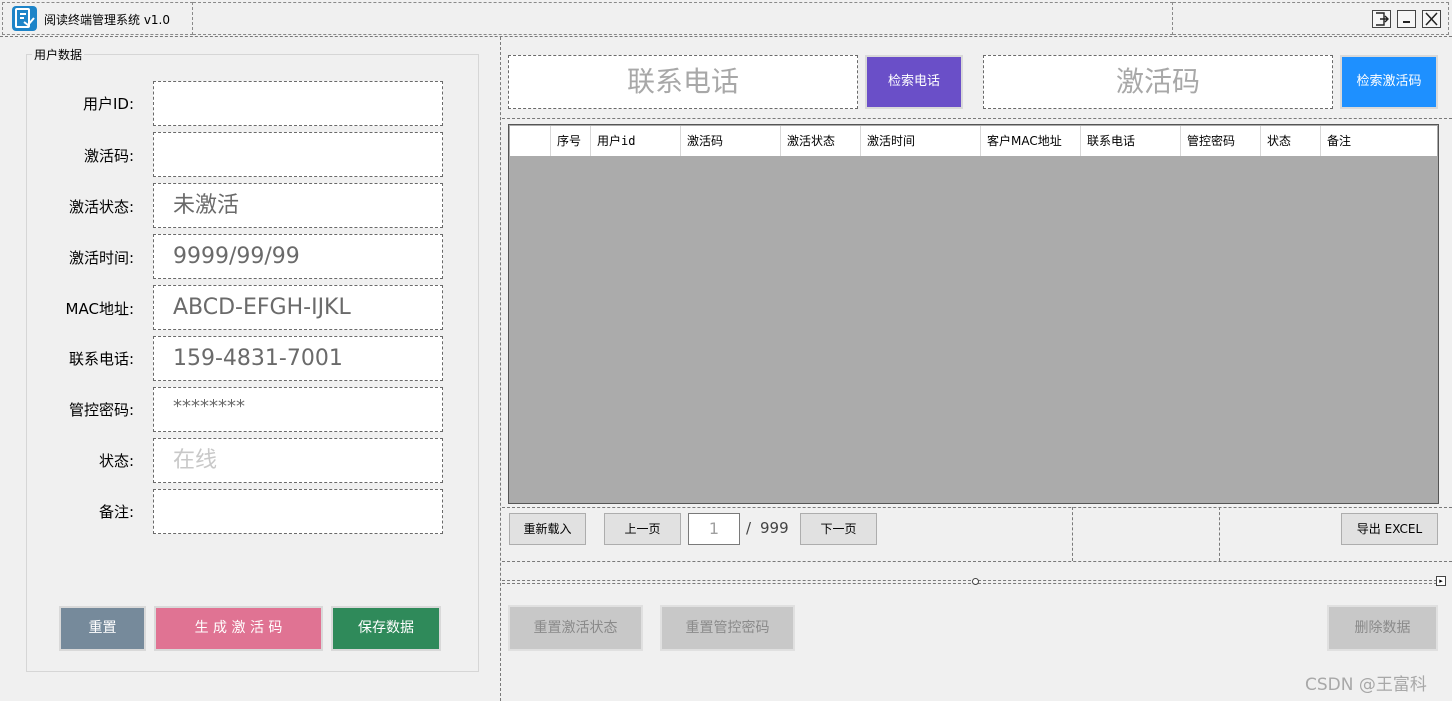 The width and height of the screenshot is (1452, 701). I want to click on app-logo-icon, so click(24, 18).